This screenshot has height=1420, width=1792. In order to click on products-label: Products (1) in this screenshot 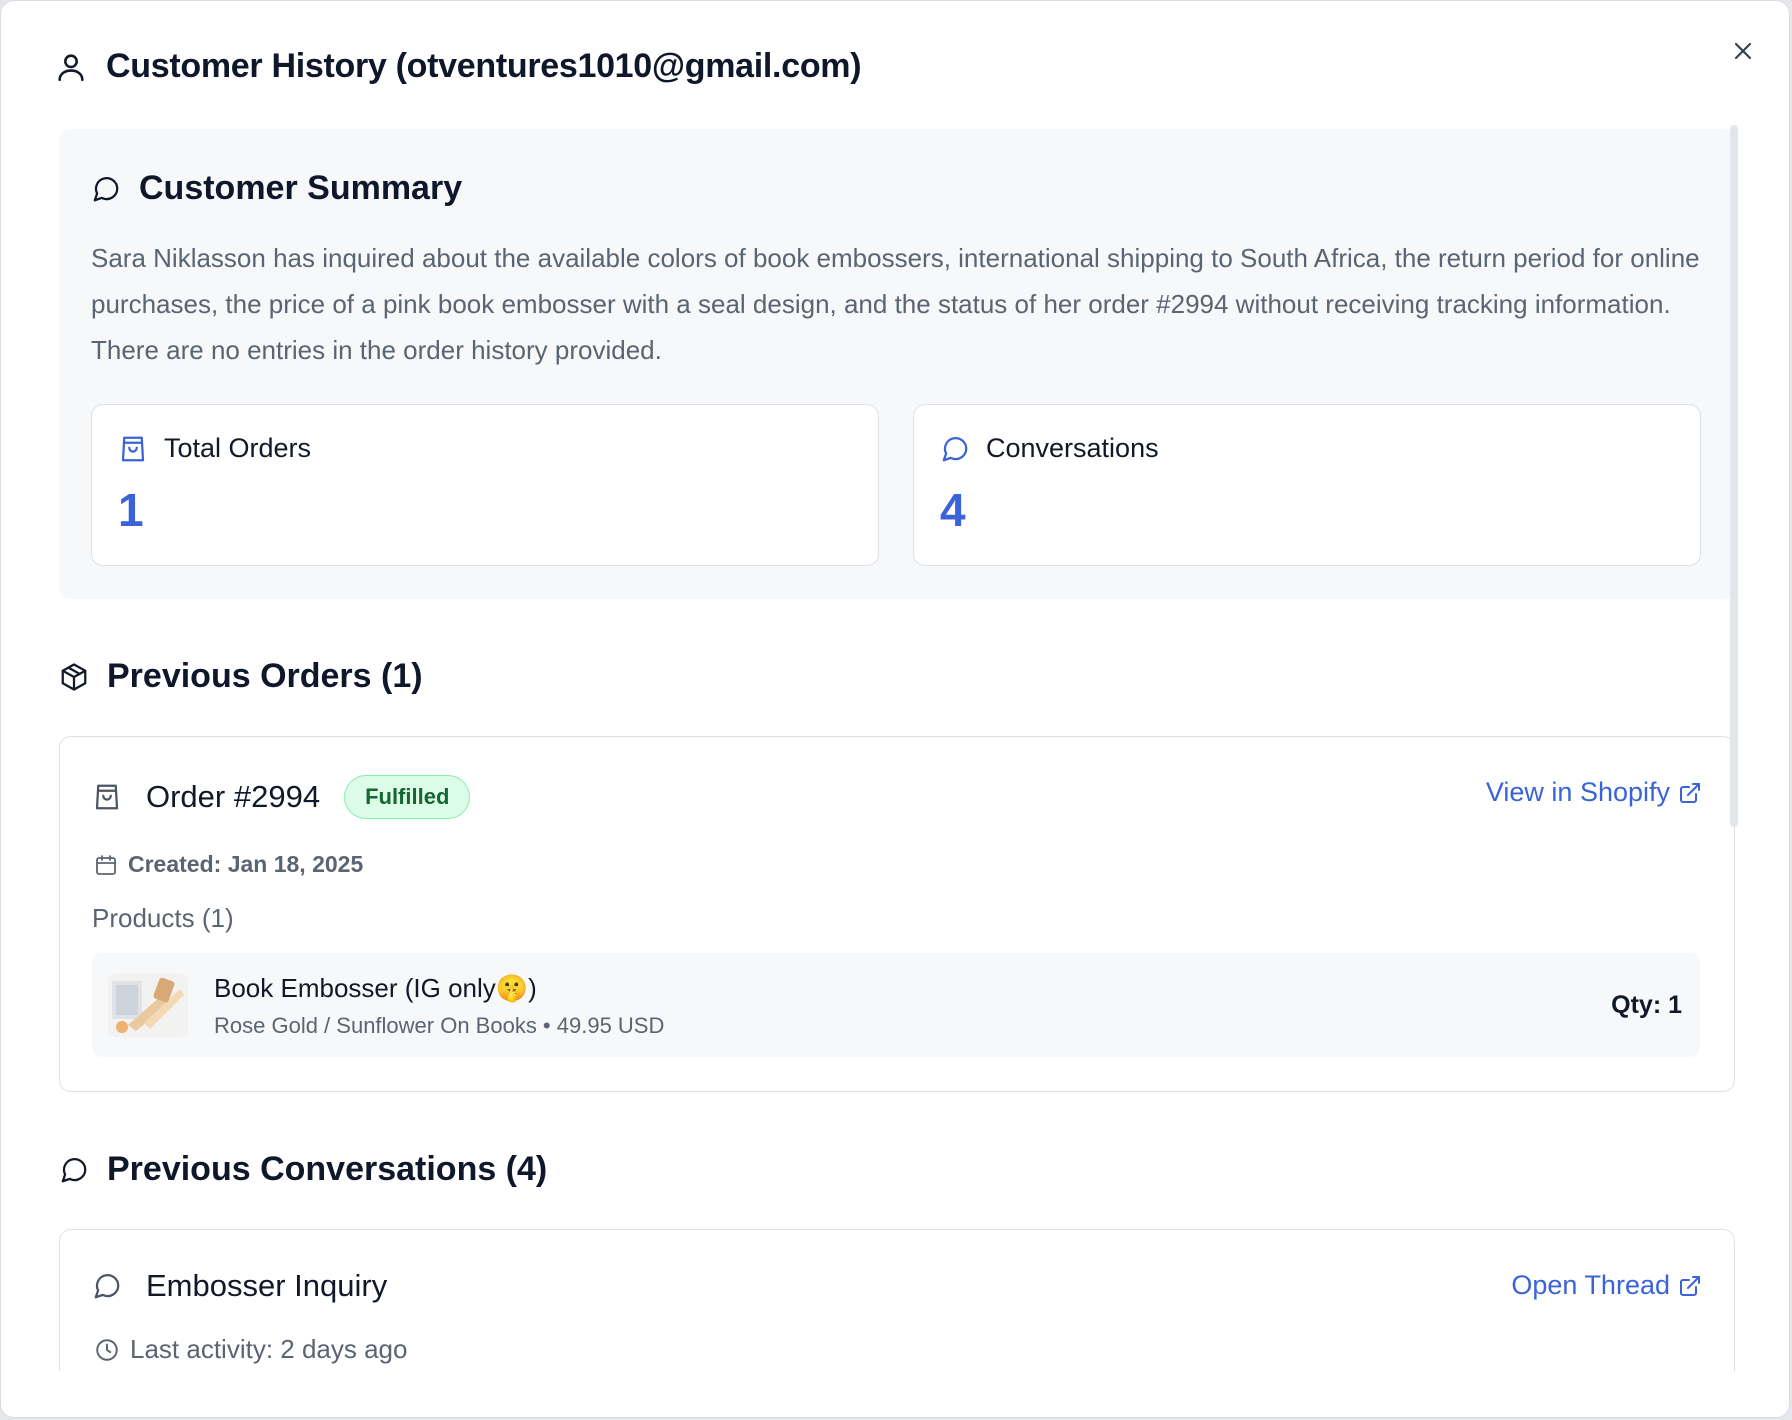, I will do `click(163, 918)`.